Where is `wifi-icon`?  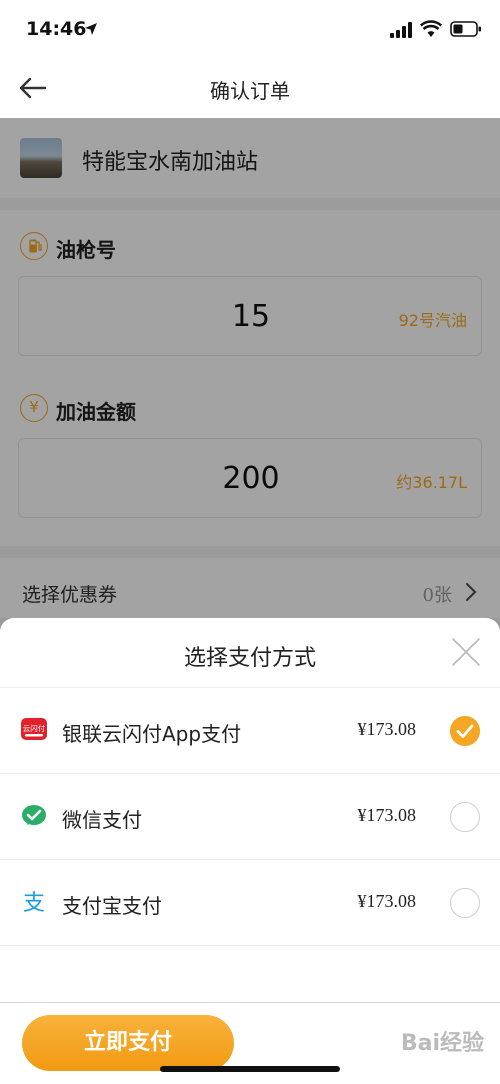
wifi-icon is located at coordinates (431, 28).